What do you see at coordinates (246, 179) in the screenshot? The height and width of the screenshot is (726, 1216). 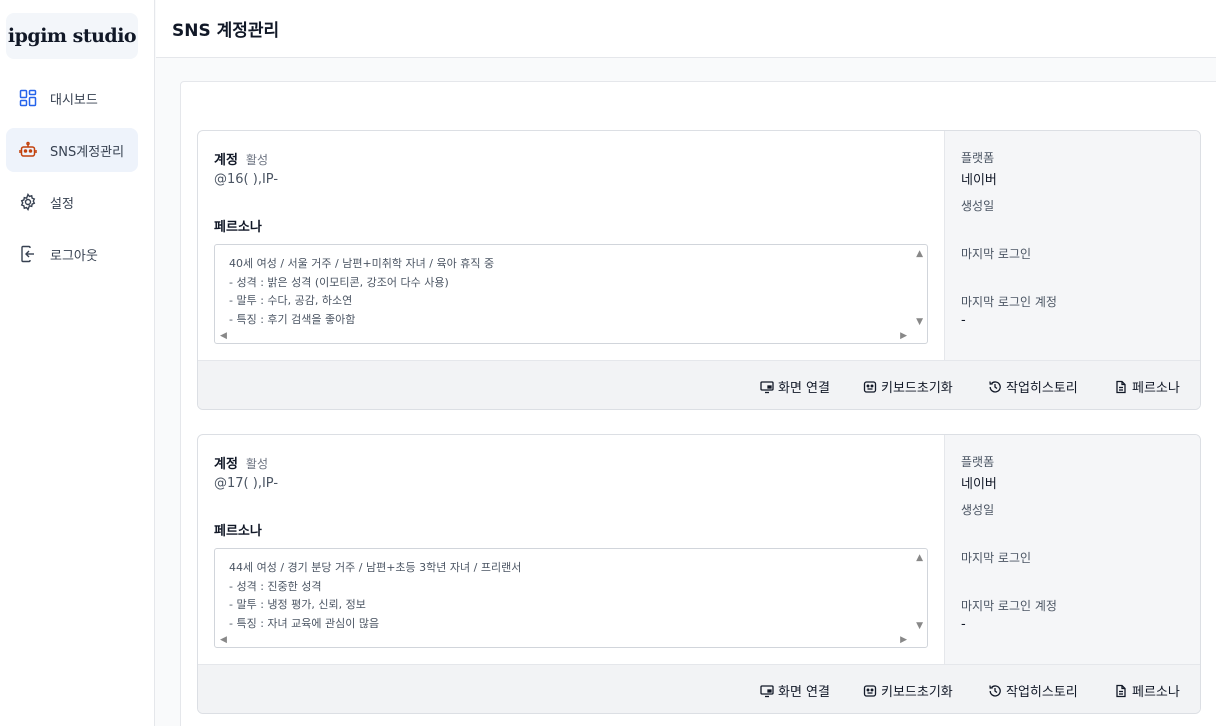 I see `account-id: @16( ),IP-` at bounding box center [246, 179].